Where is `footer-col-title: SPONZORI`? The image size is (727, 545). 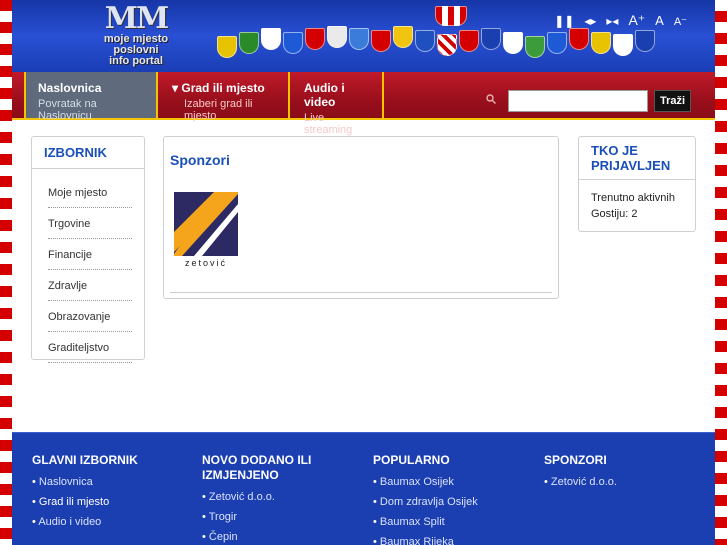 footer-col-title: SPONZORI is located at coordinates (575, 460).